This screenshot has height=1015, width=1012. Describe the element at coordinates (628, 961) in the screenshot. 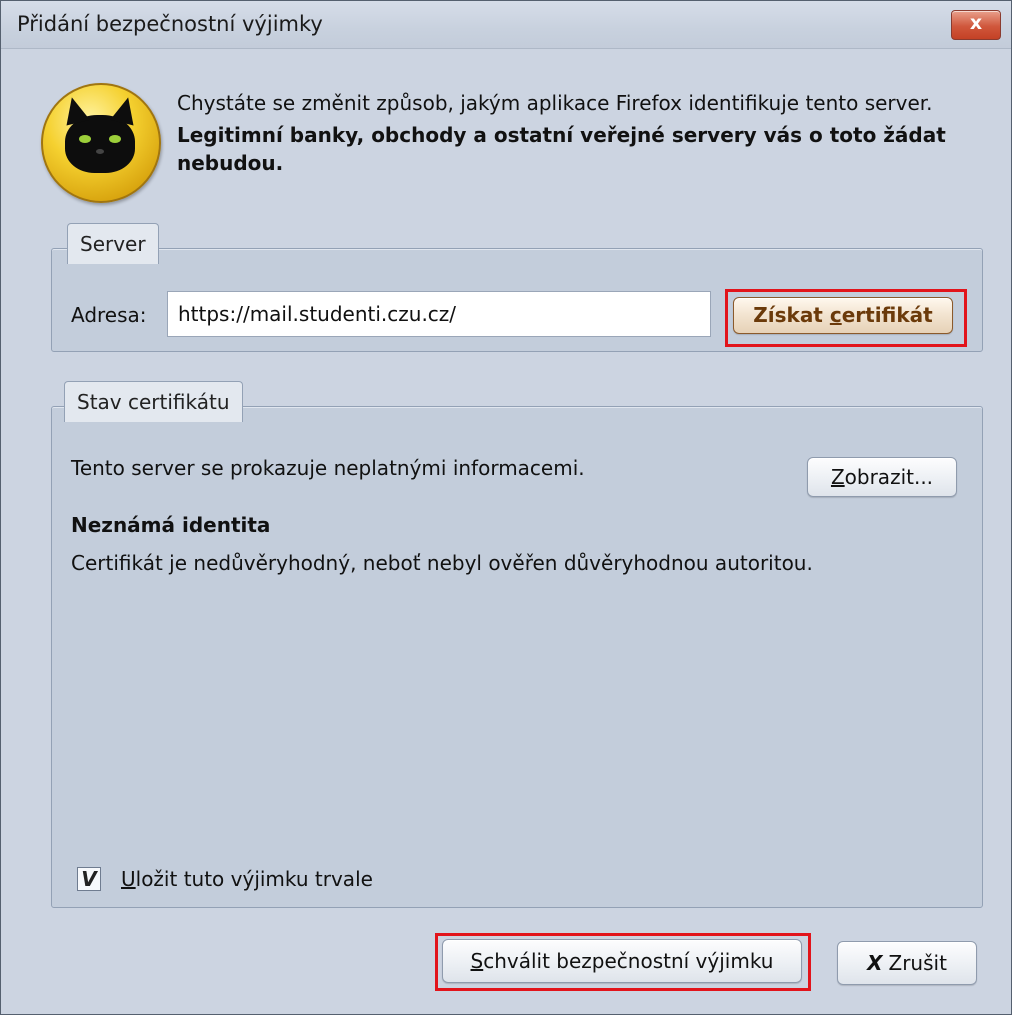

I see `approve-rest: chválit bezpečnostní výjimku` at that location.